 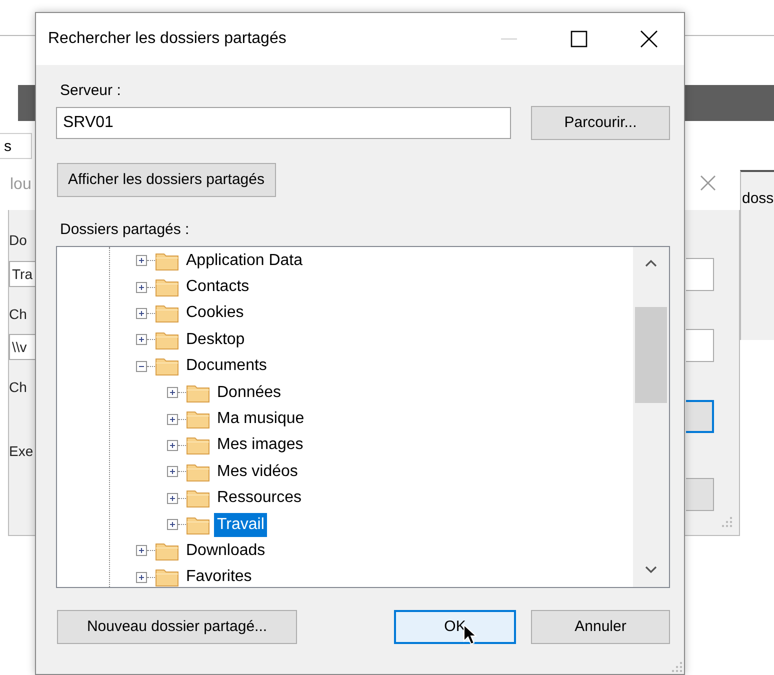 What do you see at coordinates (257, 472) in the screenshot?
I see `tree-item: Mes vidéos` at bounding box center [257, 472].